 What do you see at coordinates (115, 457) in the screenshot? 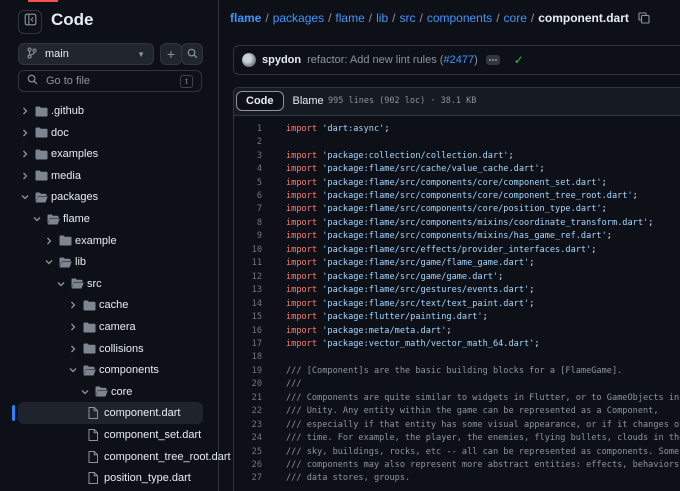
I see `tree-file-item: component_tree_root.dart` at bounding box center [115, 457].